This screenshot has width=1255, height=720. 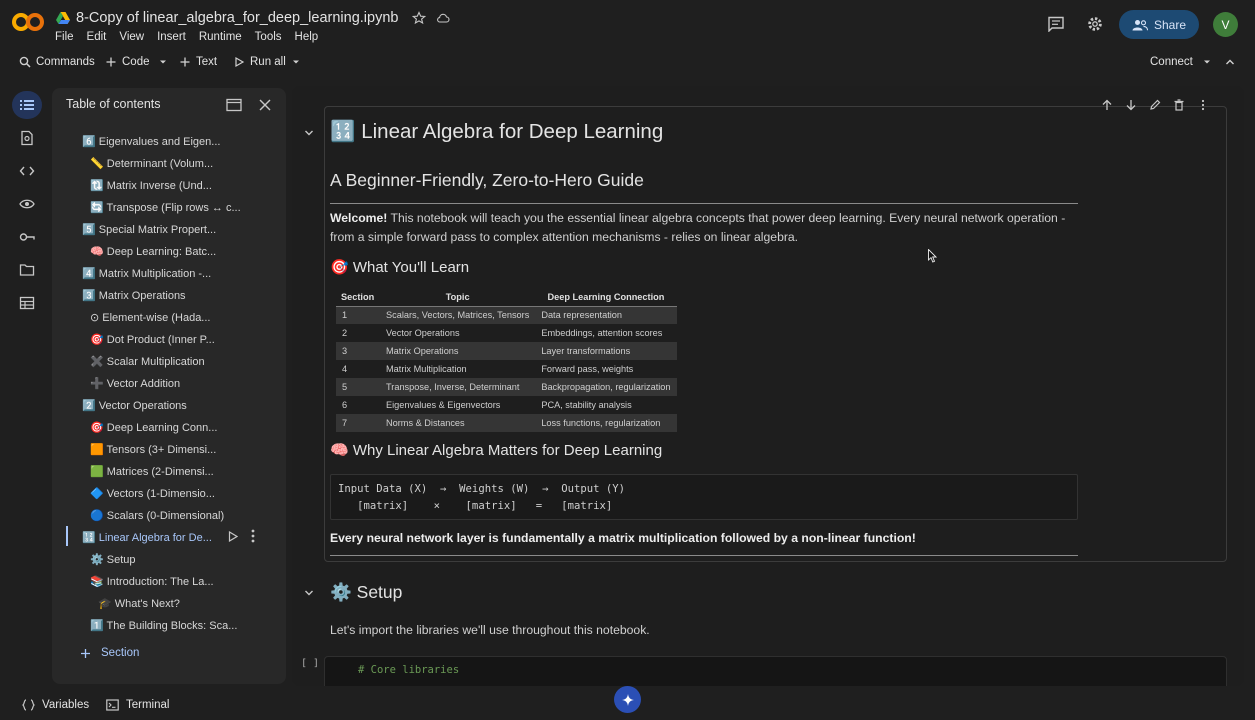 What do you see at coordinates (268, 62) in the screenshot?
I see `run-all-label: Run all` at bounding box center [268, 62].